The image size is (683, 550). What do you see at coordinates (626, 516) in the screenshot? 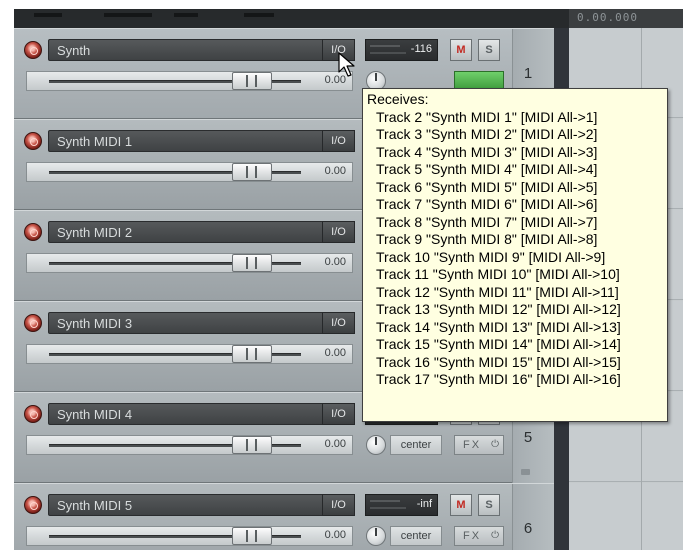
I see `track-lane` at bounding box center [626, 516].